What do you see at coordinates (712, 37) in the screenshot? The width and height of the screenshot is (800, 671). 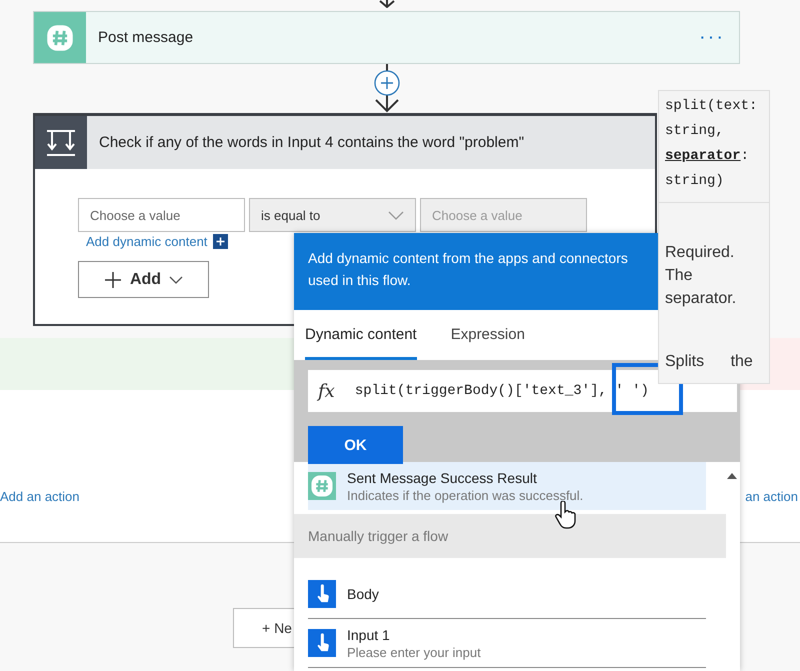 I see `more-menu: ···` at bounding box center [712, 37].